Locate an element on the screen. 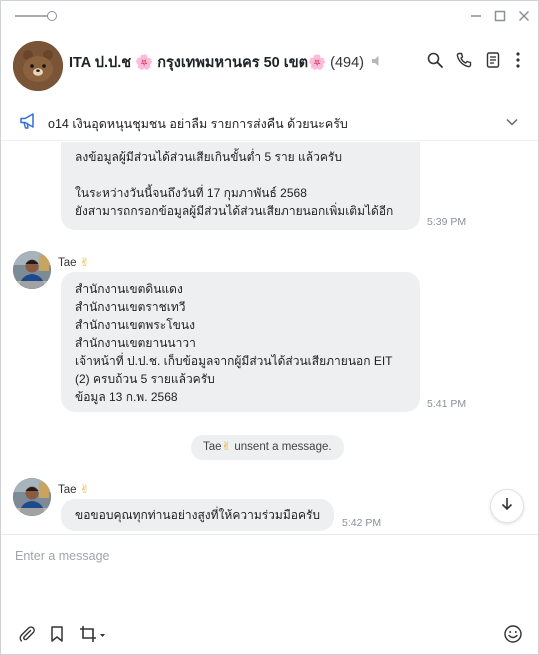  opacity-slider-track is located at coordinates (33, 16).